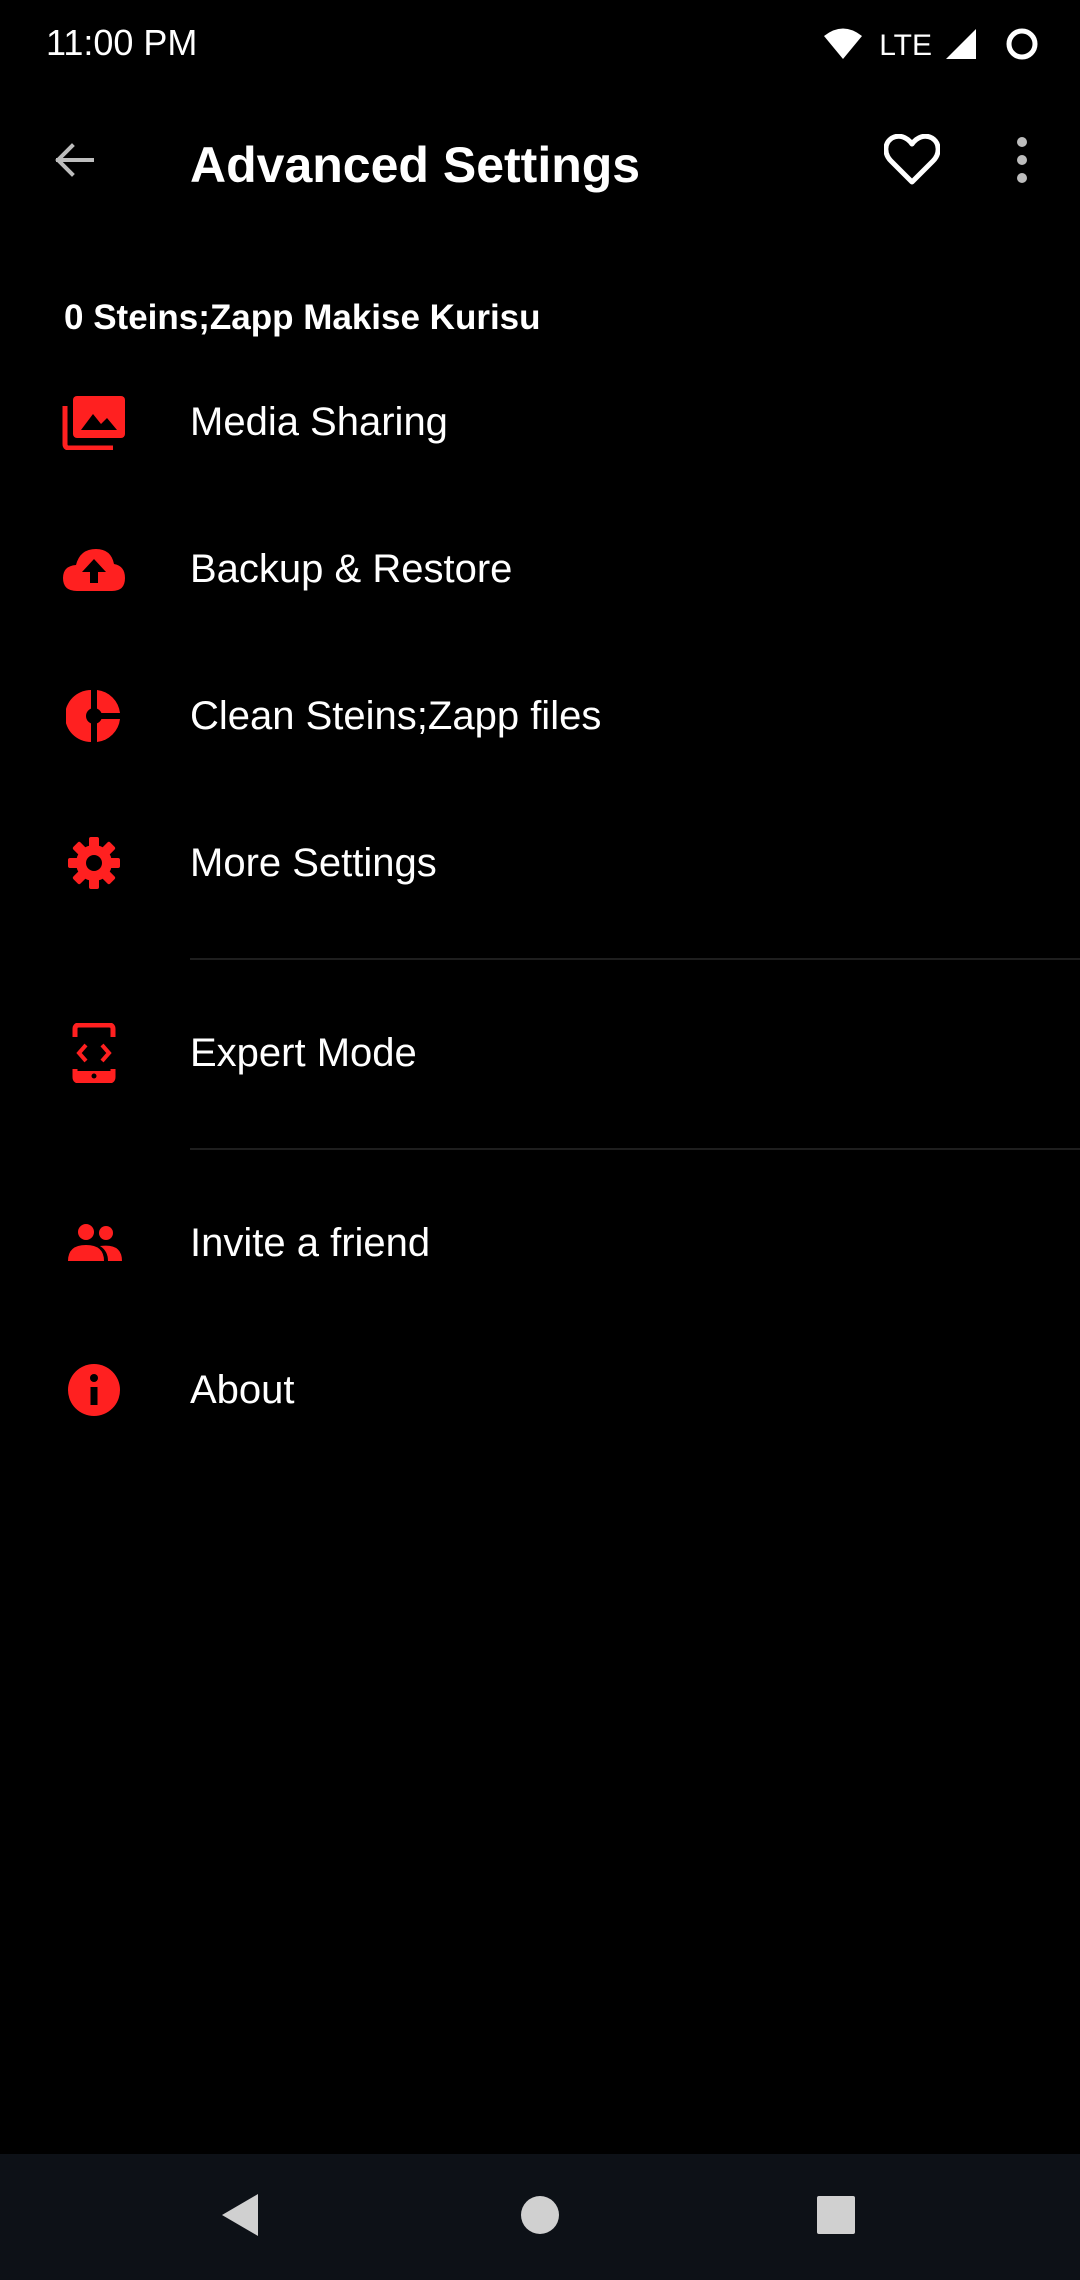  What do you see at coordinates (415, 165) in the screenshot?
I see `page-title: Advanced Settings` at bounding box center [415, 165].